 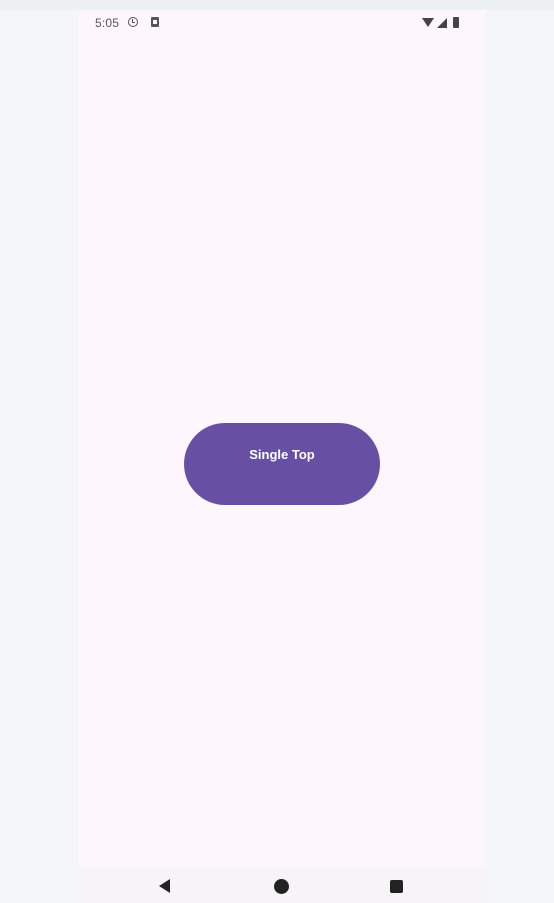 I want to click on status-time: 5:05, so click(x=107, y=23).